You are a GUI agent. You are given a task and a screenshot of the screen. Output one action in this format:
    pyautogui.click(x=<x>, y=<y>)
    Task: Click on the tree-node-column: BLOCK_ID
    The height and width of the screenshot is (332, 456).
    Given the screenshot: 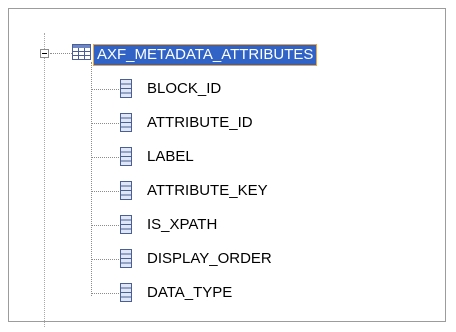 What is the action you would take?
    pyautogui.click(x=261, y=89)
    